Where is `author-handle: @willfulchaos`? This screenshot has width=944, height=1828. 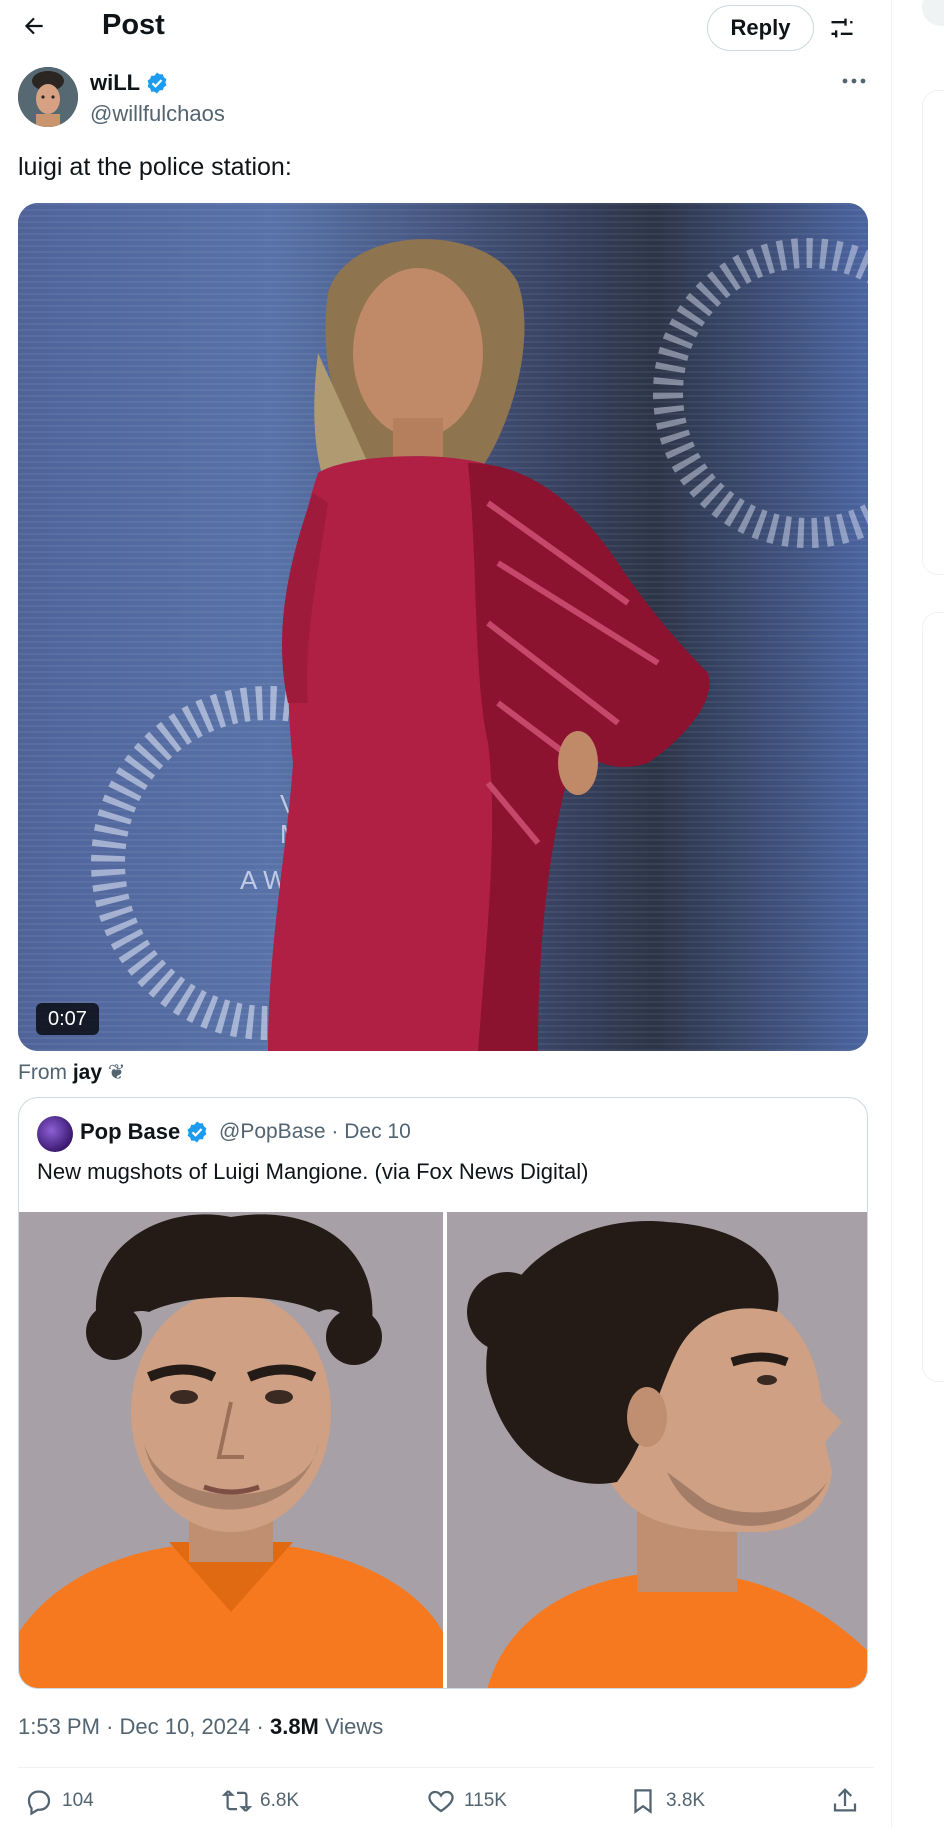
author-handle: @willfulchaos is located at coordinates (157, 114).